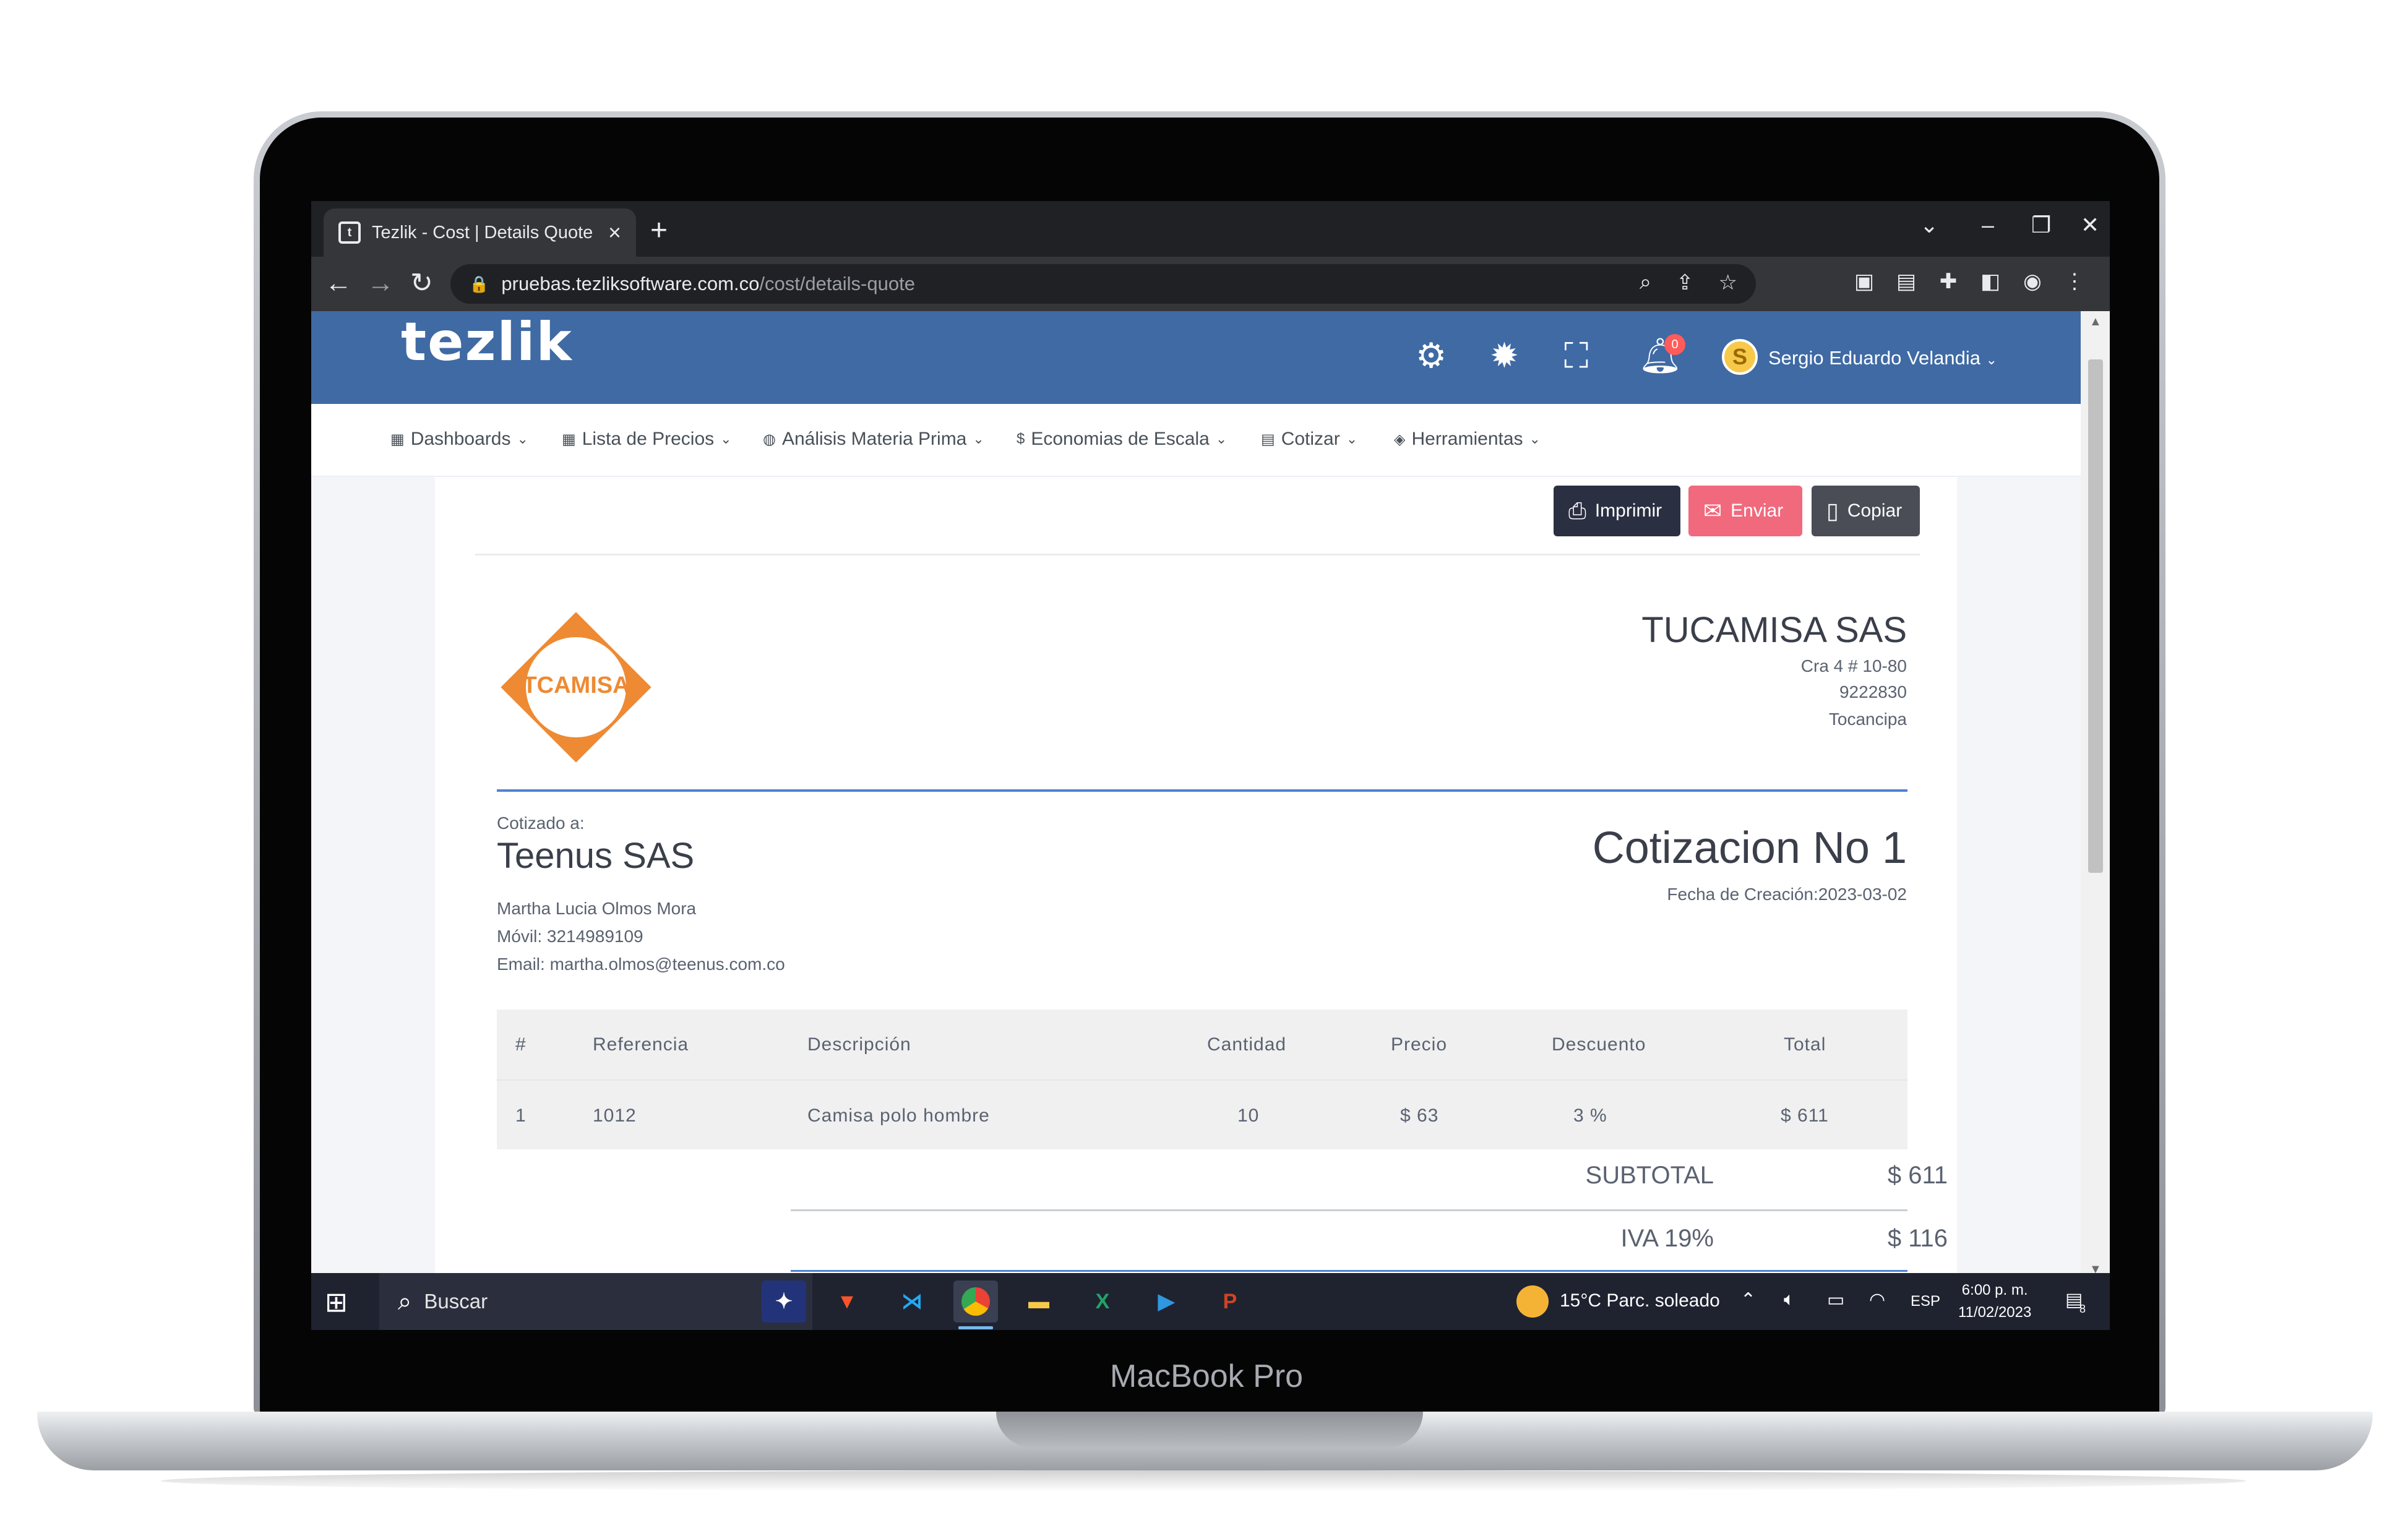 This screenshot has height=1531, width=2408. Describe the element at coordinates (1787, 894) in the screenshot. I see `quote-date: Fecha de Creación:2023-03-02` at that location.